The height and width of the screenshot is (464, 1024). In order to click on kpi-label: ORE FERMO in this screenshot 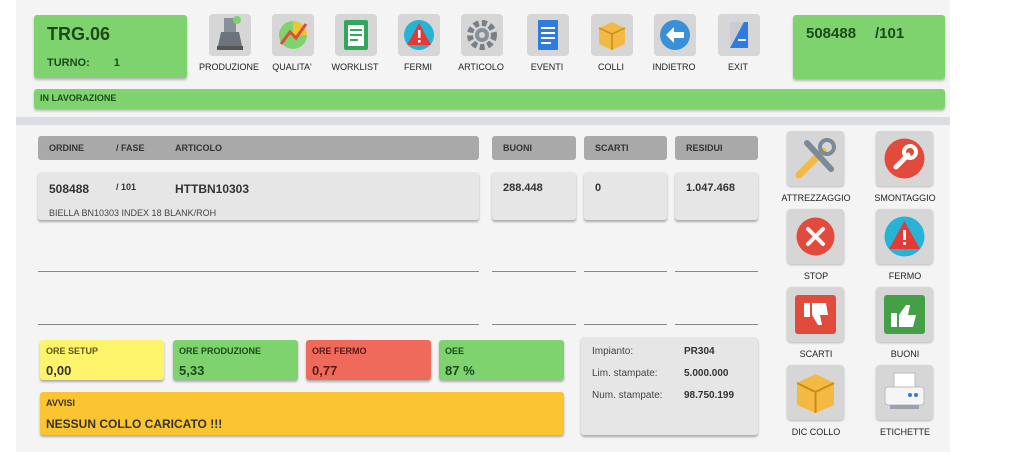, I will do `click(339, 351)`.